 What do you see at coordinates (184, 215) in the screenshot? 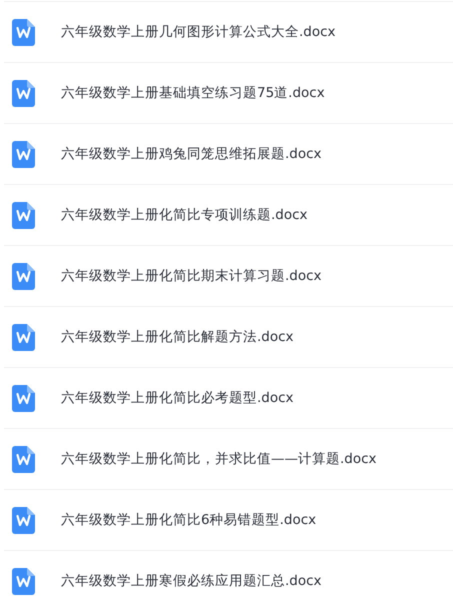
I see `file-name: 六年级数学上册化简比专项训练题.docx` at bounding box center [184, 215].